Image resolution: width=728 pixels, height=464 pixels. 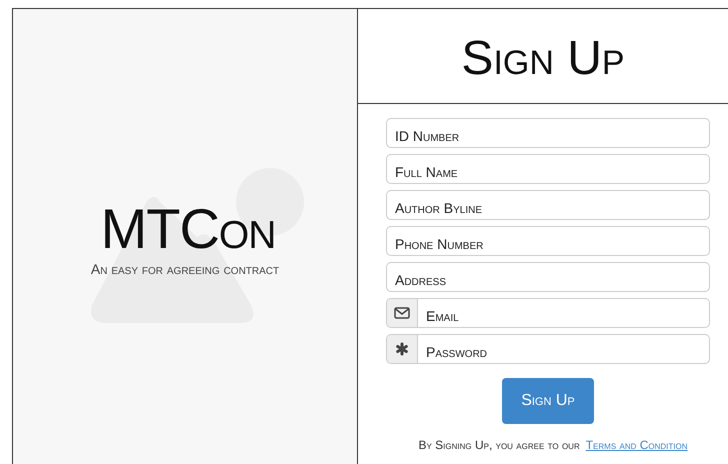 I want to click on email-field: Email, so click(x=548, y=313).